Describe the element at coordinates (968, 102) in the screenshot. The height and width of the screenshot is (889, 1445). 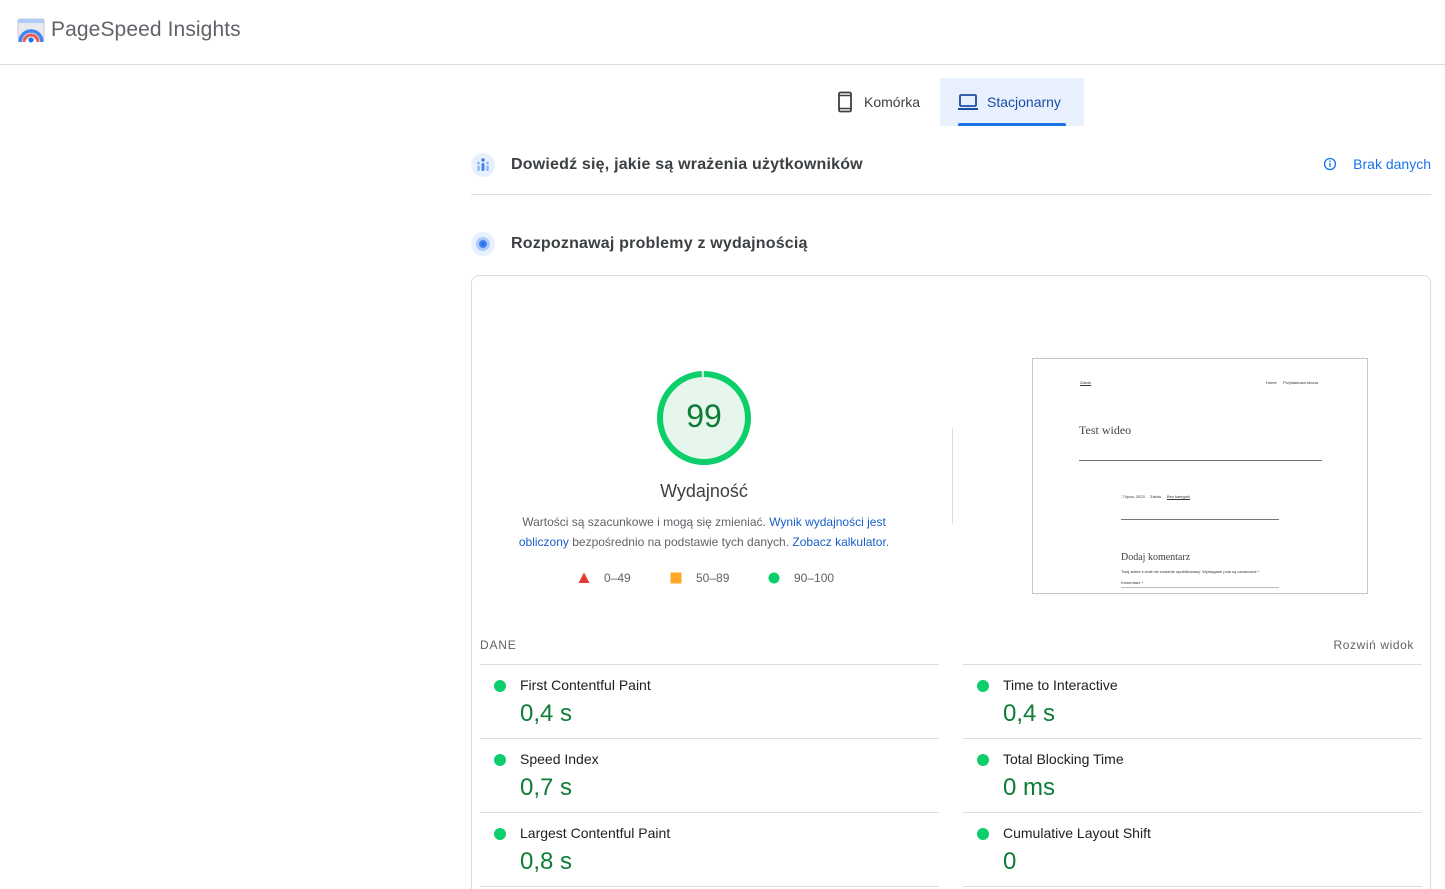
I see `laptop-icon` at that location.